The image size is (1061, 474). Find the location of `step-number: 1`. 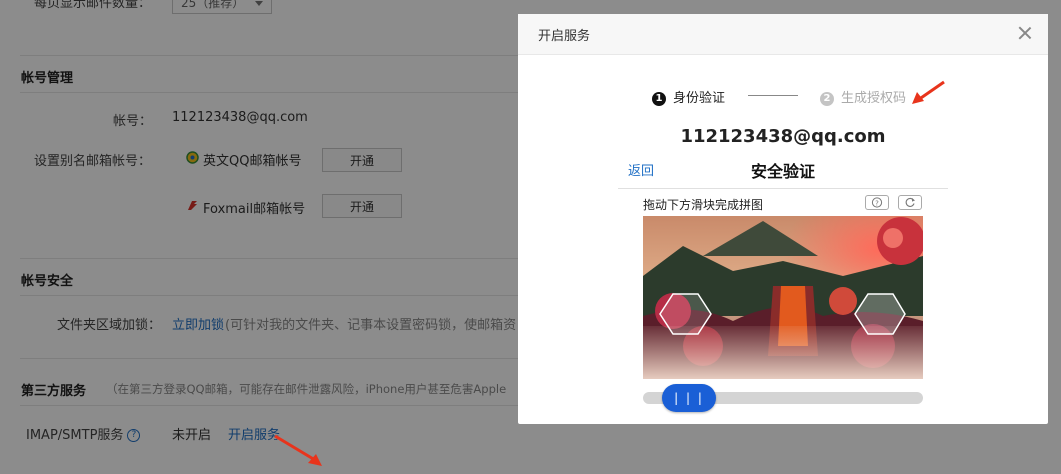

step-number: 1 is located at coordinates (659, 99).